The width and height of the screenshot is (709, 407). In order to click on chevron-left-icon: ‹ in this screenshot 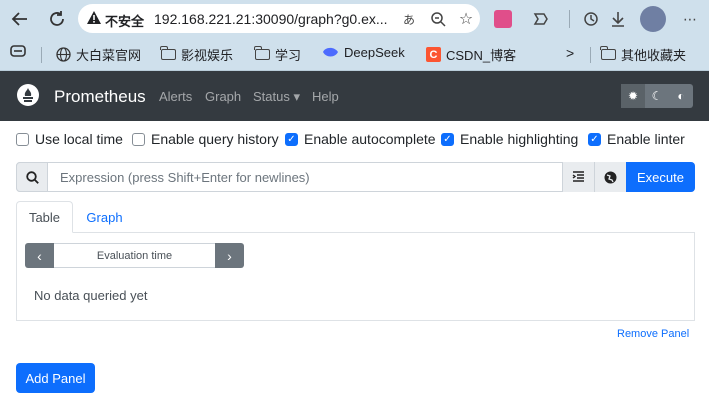, I will do `click(39, 255)`.